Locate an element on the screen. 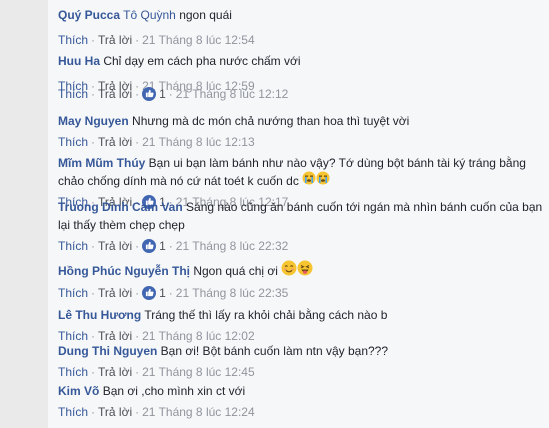  comment-author: Dung Thi Nguyen is located at coordinates (107, 351).